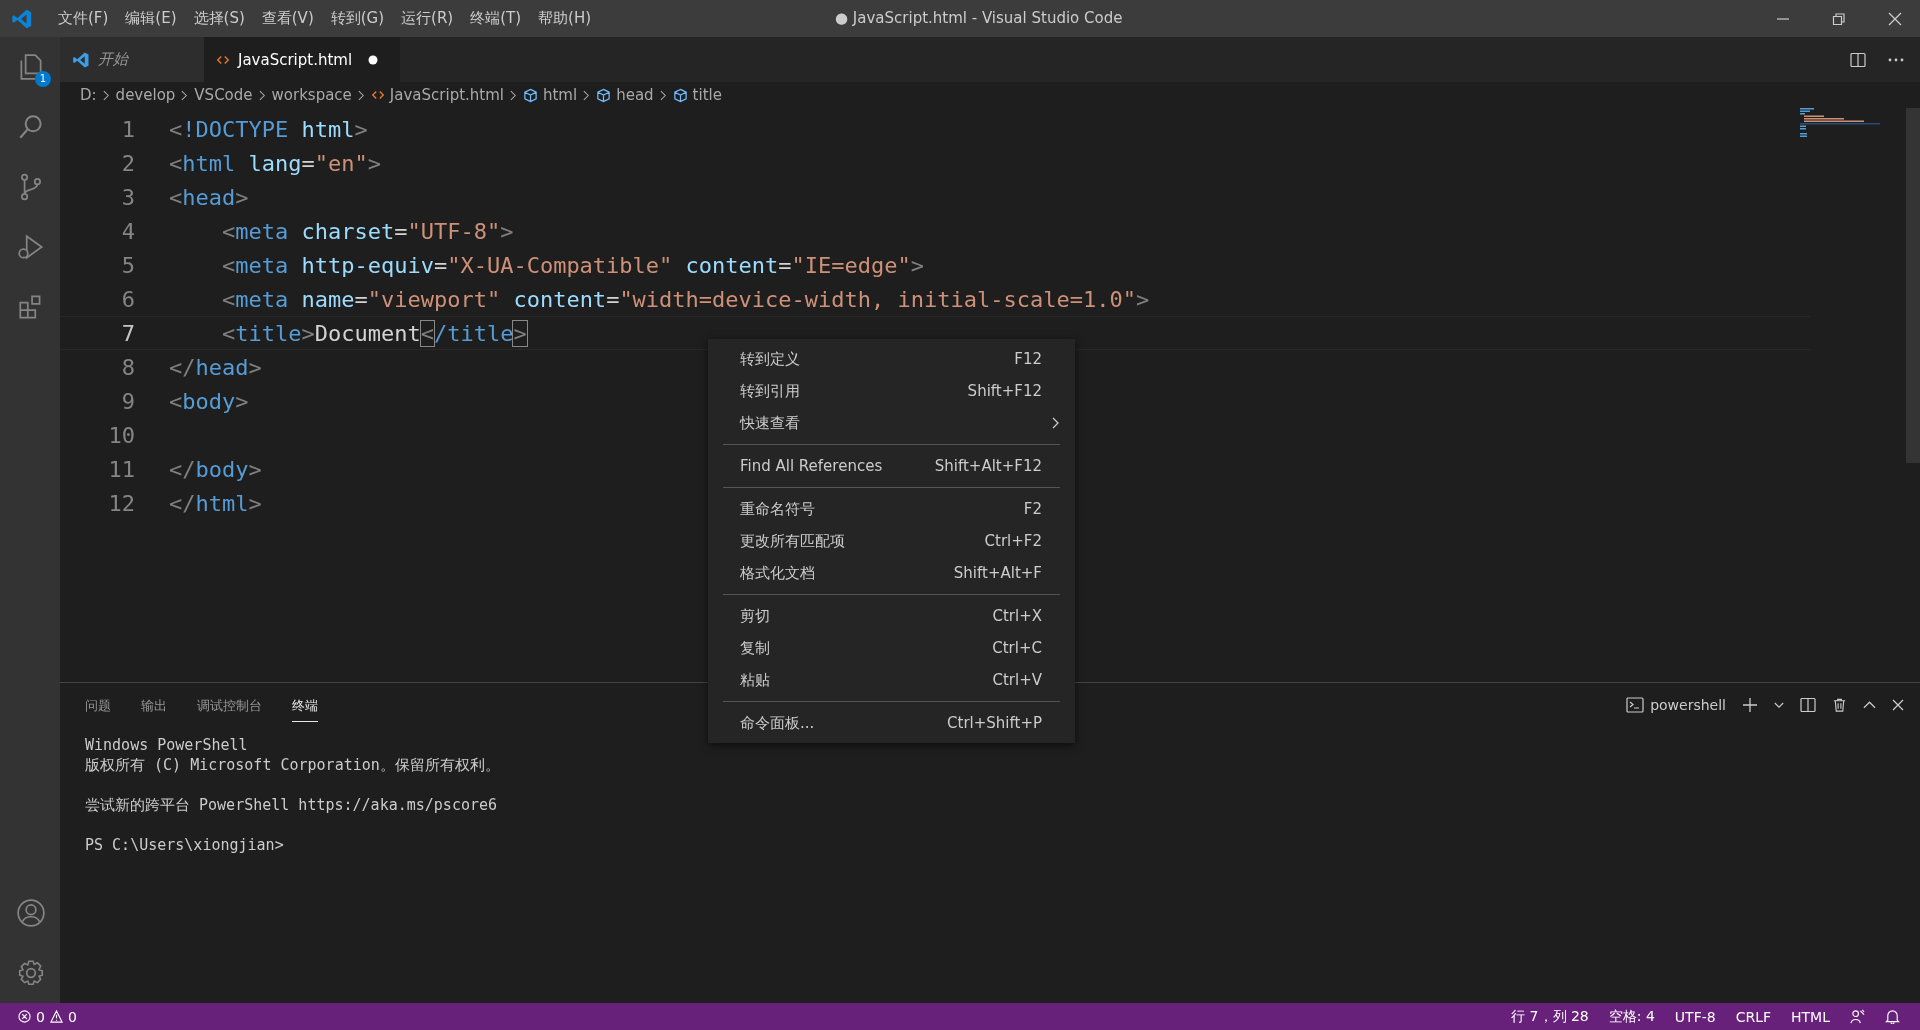  I want to click on line-number: 3, so click(128, 197).